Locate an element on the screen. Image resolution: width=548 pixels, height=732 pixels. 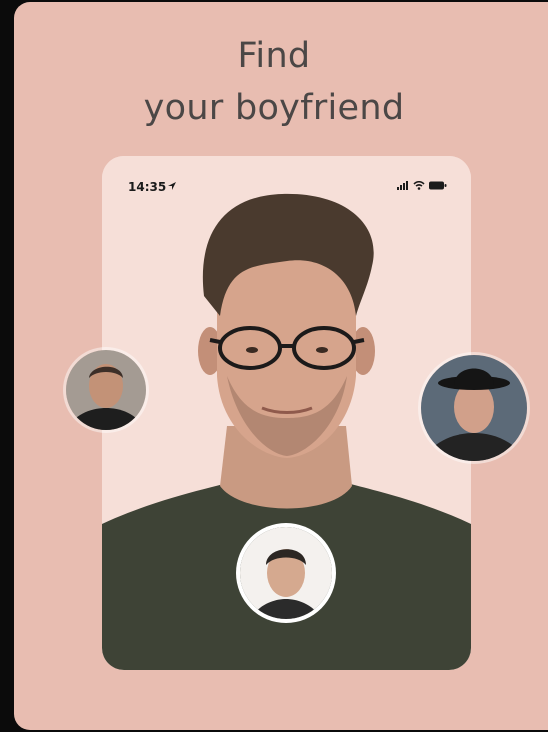
avatar-bottom-photo is located at coordinates (286, 573).